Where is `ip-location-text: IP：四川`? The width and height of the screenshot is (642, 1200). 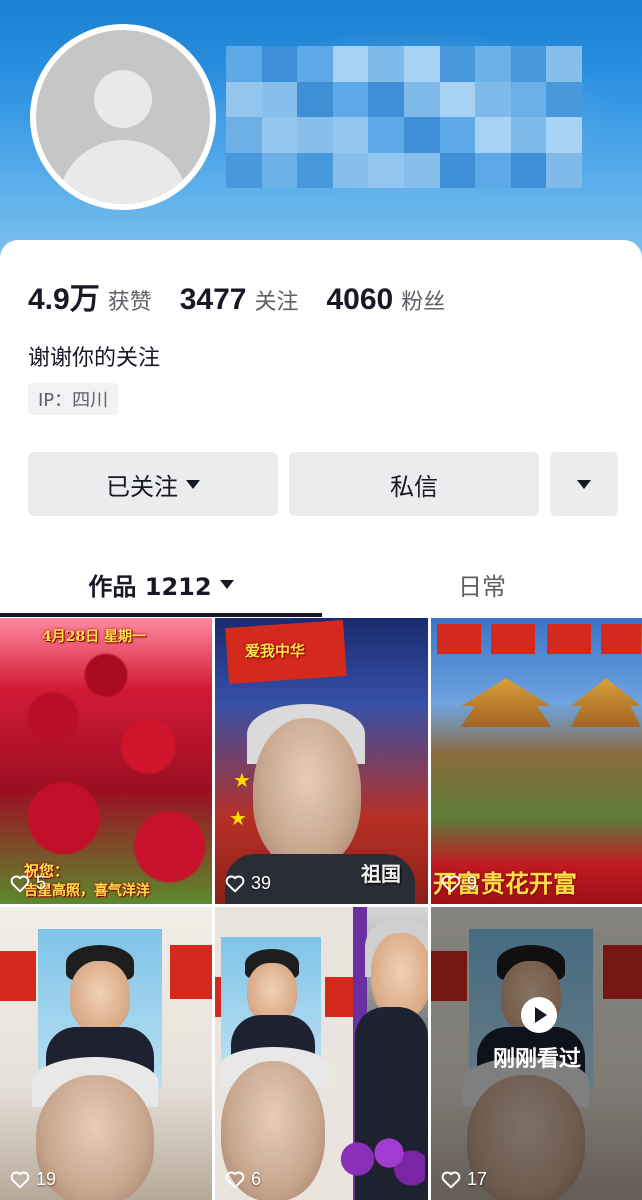
ip-location-text: IP：四川 is located at coordinates (73, 400).